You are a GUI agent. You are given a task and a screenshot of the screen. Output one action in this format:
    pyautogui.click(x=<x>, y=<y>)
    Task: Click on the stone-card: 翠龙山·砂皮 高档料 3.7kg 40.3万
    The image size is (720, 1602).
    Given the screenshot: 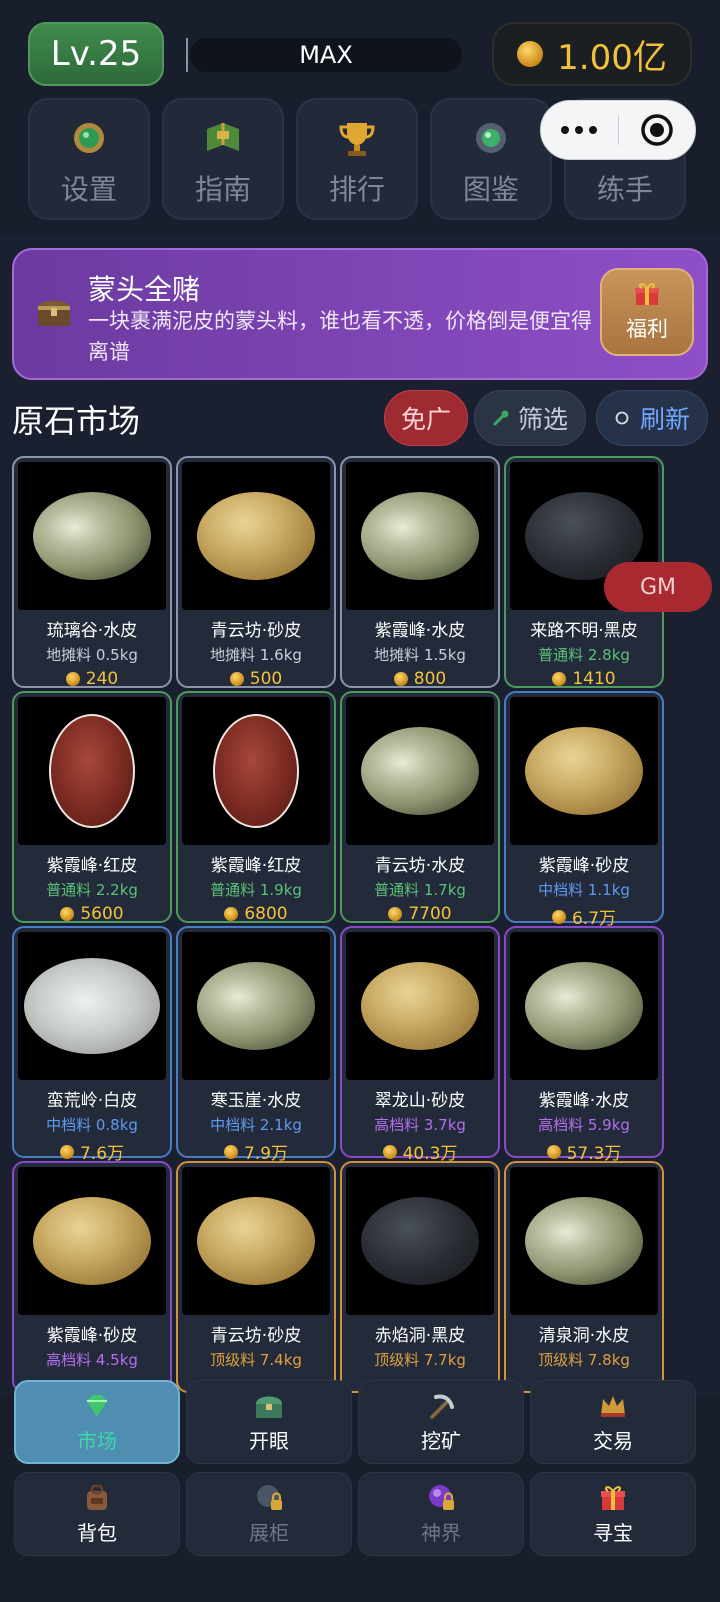 What is the action you would take?
    pyautogui.click(x=420, y=1045)
    